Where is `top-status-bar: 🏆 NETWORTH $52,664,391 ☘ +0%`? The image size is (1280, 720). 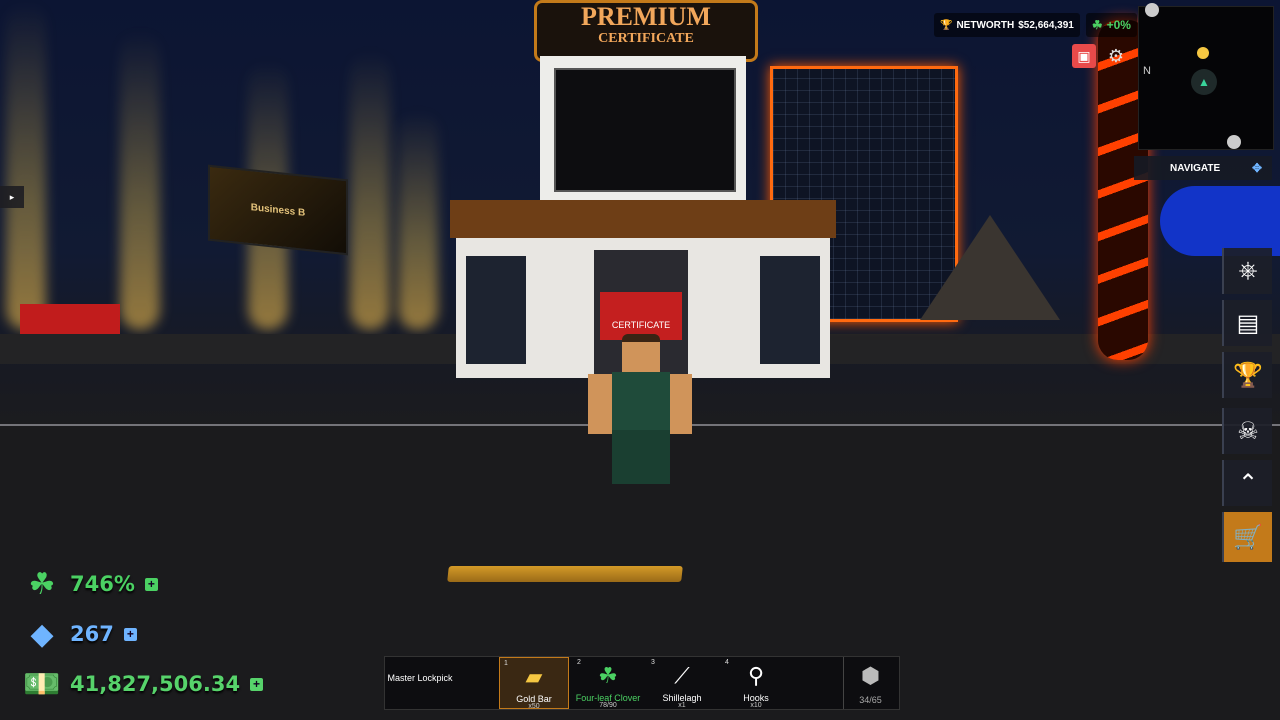 top-status-bar: 🏆 NETWORTH $52,664,391 ☘ +0% is located at coordinates (1035, 25).